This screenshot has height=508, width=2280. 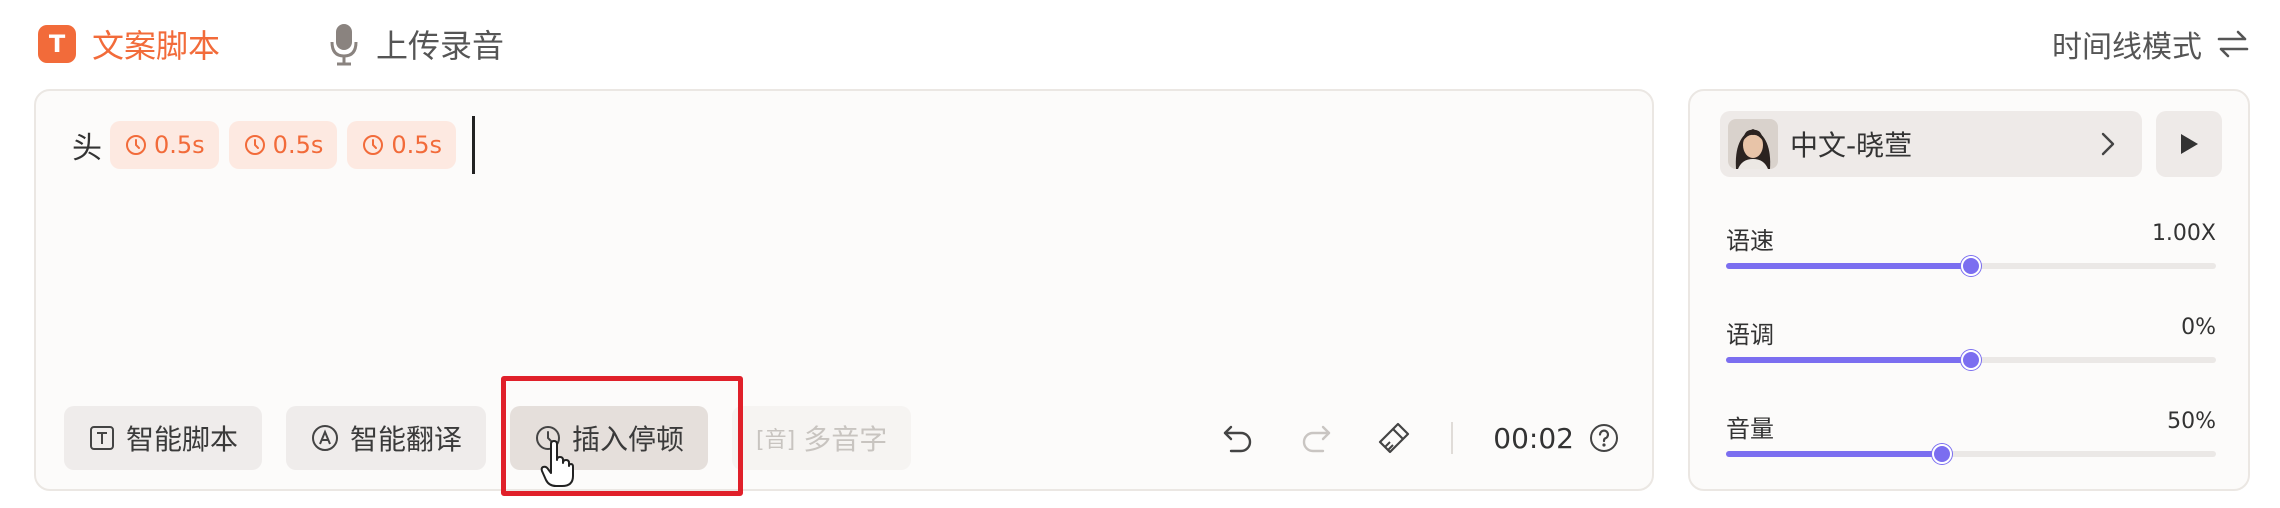 I want to click on script-text: 头, so click(x=87, y=148).